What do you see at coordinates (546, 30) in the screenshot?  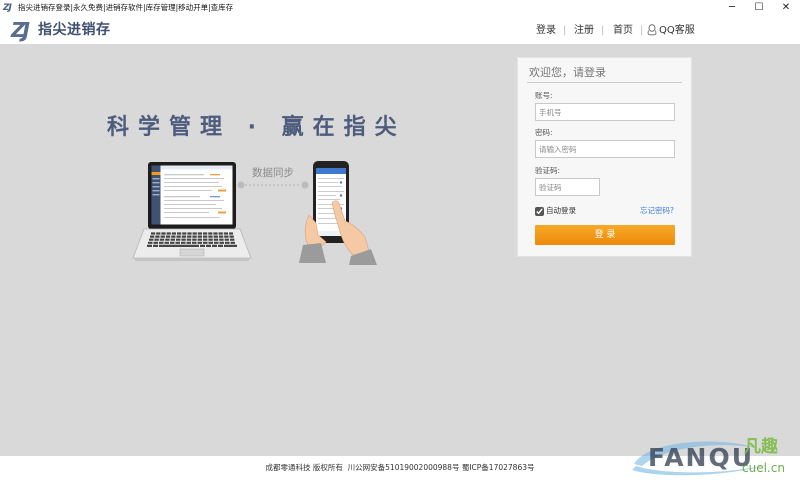 I see `nav-login-link: 登录` at bounding box center [546, 30].